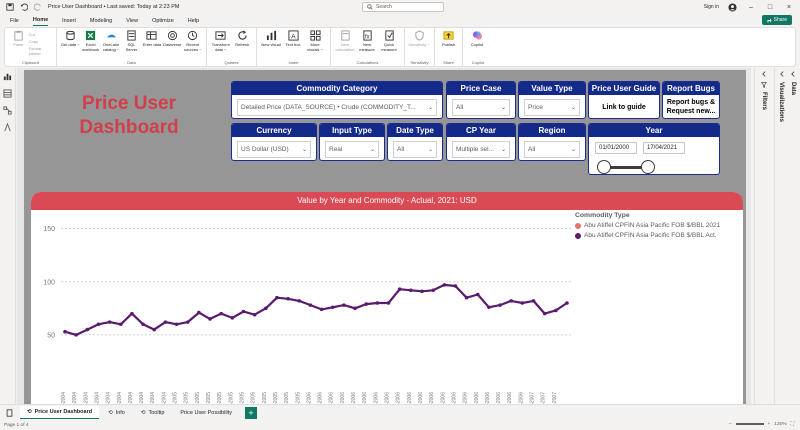 The height and width of the screenshot is (430, 800). What do you see at coordinates (172, 39) in the screenshot?
I see `dataverse-button: Dataverse` at bounding box center [172, 39].